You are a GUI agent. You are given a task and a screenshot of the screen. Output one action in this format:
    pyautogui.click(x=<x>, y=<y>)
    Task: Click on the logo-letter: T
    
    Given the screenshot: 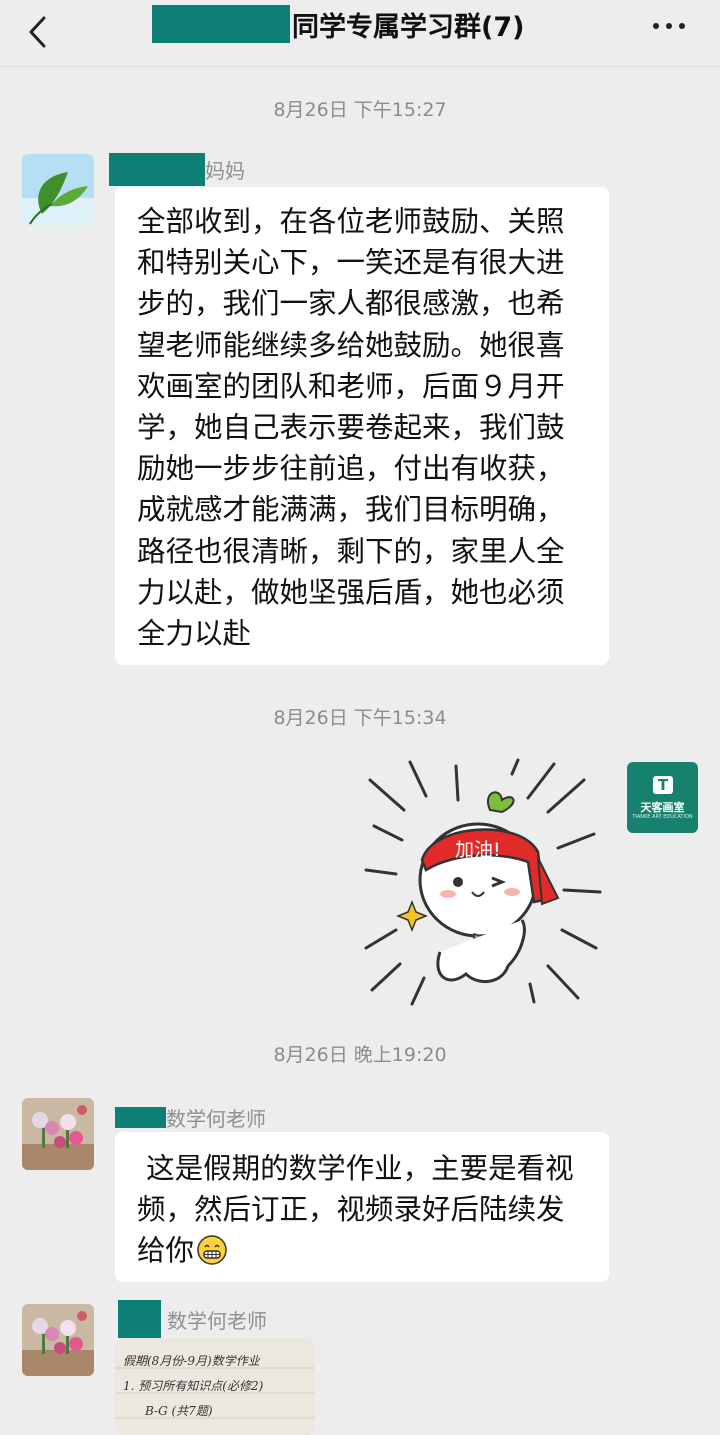 What is the action you would take?
    pyautogui.click(x=663, y=785)
    